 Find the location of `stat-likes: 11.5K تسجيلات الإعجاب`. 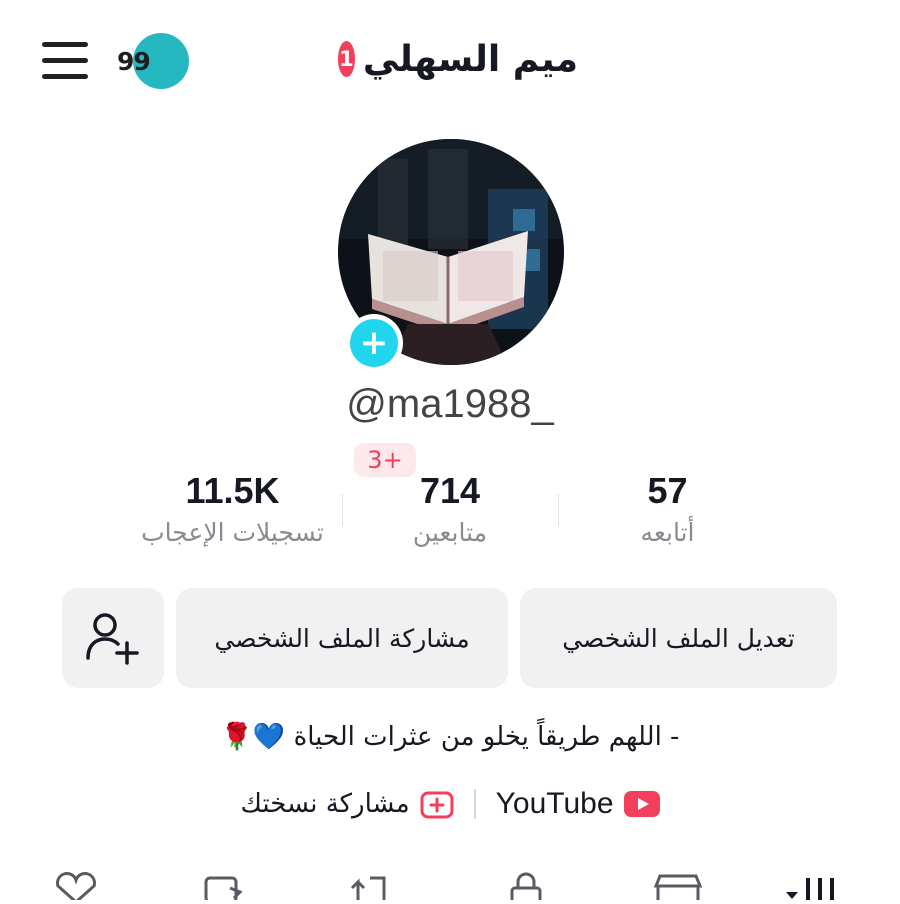

stat-likes: 11.5K تسجيلات الإعجاب is located at coordinates (232, 508).